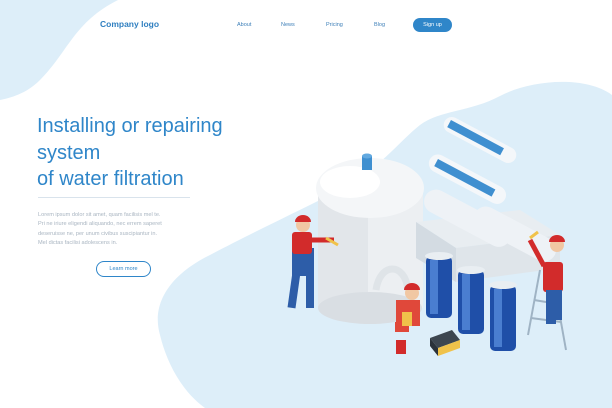 This screenshot has width=612, height=408. I want to click on toolbox, so click(445, 343).